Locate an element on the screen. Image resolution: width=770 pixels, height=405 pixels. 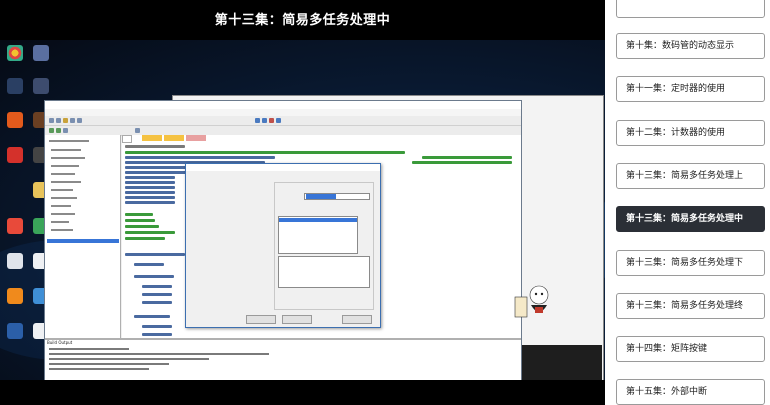
video-title: 第十三集：简易多任务处理中 is located at coordinates (302, 20).